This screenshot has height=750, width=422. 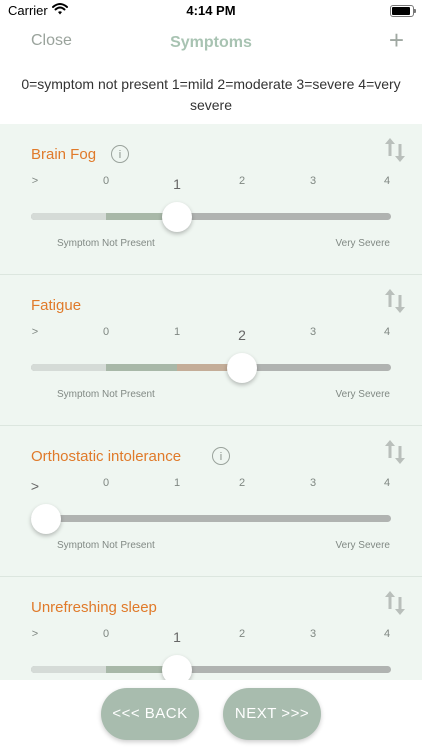 What do you see at coordinates (106, 456) in the screenshot?
I see `symptom-title: Orthostatic intolerance` at bounding box center [106, 456].